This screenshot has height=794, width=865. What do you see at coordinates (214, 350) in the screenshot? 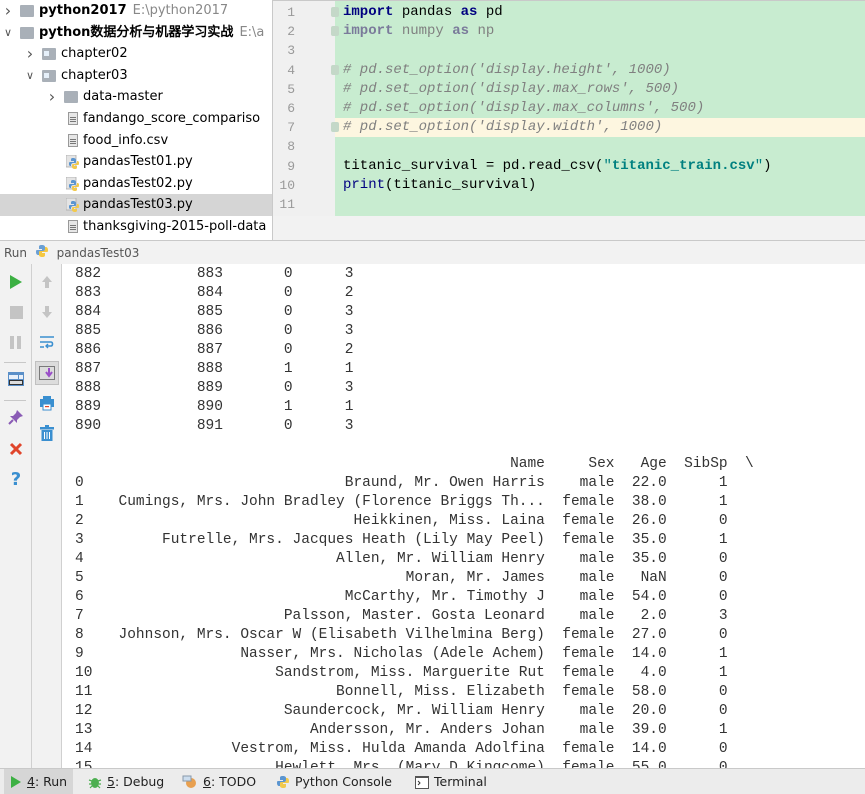
I see `console-line: 886 887 0 2` at bounding box center [214, 350].